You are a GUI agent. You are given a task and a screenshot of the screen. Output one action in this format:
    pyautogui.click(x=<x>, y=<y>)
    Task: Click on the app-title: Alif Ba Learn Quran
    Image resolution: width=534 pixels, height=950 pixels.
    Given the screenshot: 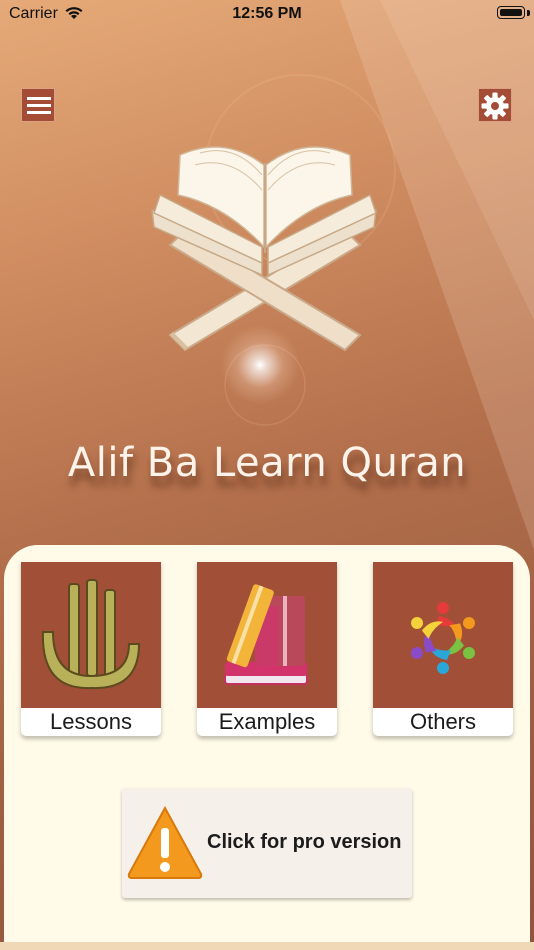 What is the action you would take?
    pyautogui.click(x=267, y=463)
    